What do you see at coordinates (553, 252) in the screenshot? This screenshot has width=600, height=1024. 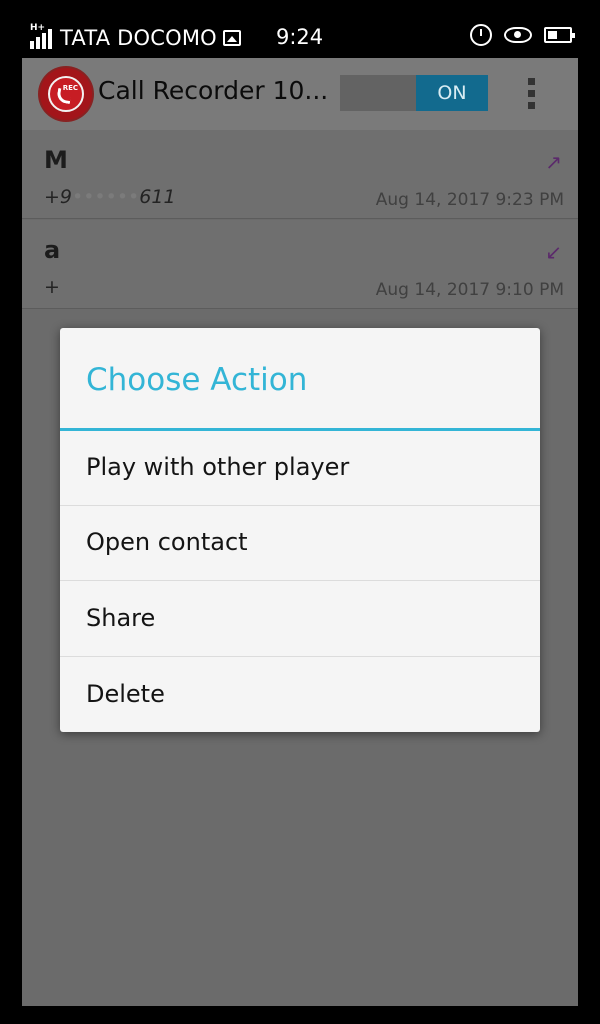 I see `incoming-call-icon: ↙` at bounding box center [553, 252].